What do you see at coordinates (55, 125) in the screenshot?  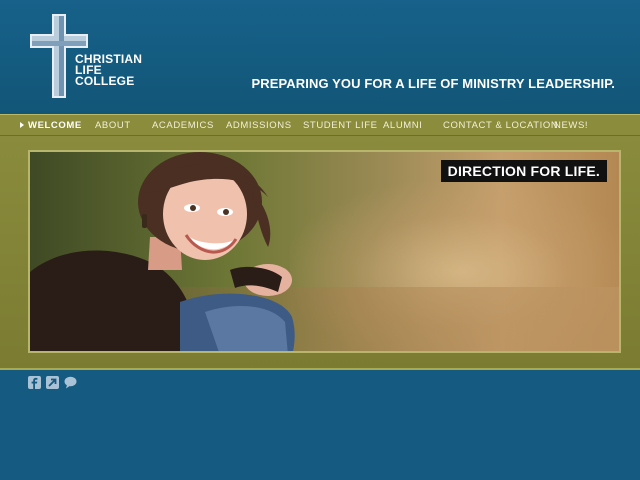 I see `nav-item-welcome: WELCOME` at bounding box center [55, 125].